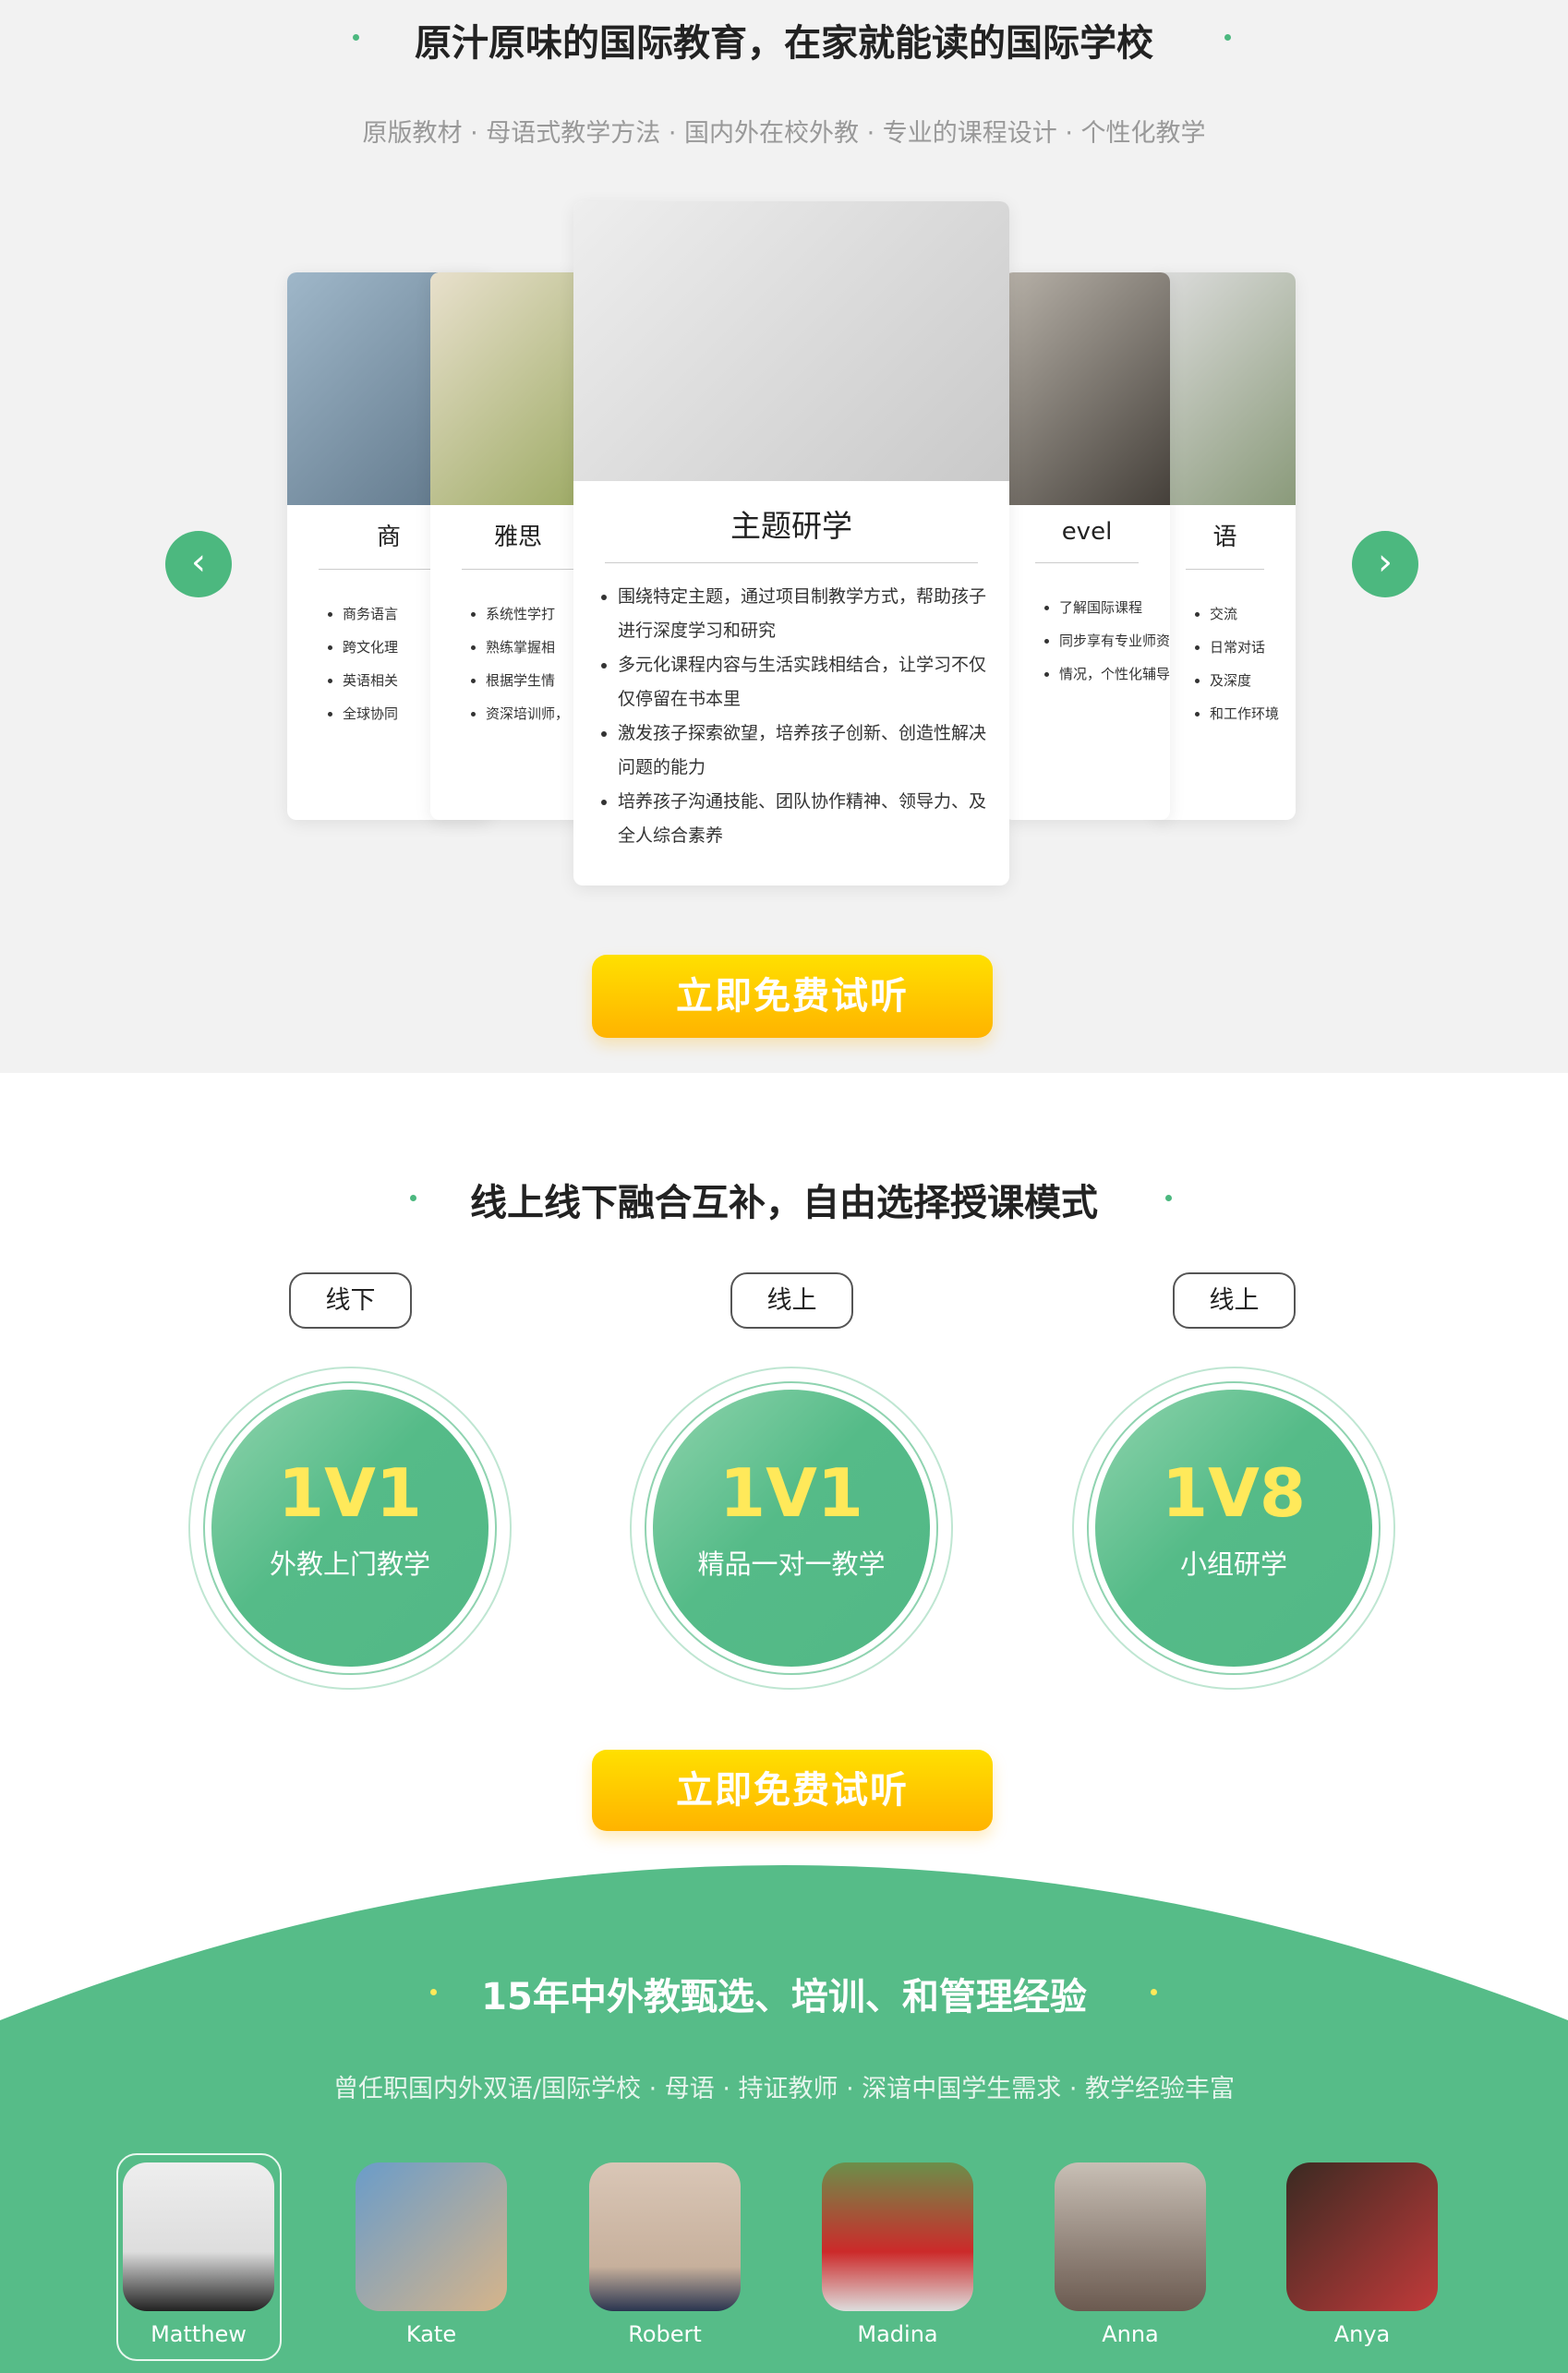 This screenshot has width=1568, height=2373. Describe the element at coordinates (1234, 1493) in the screenshot. I see `mode-ratio: 1V8` at that location.